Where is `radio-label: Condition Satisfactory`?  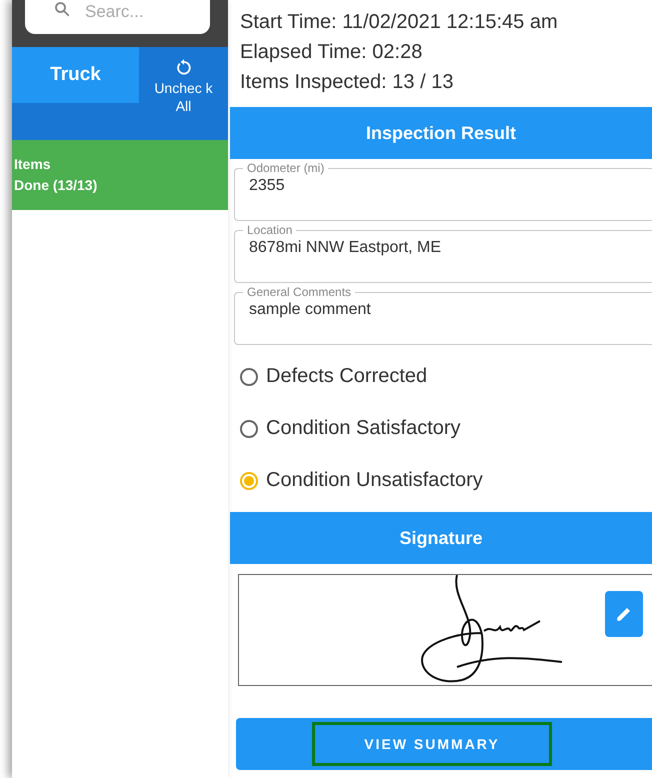 radio-label: Condition Satisfactory is located at coordinates (363, 428).